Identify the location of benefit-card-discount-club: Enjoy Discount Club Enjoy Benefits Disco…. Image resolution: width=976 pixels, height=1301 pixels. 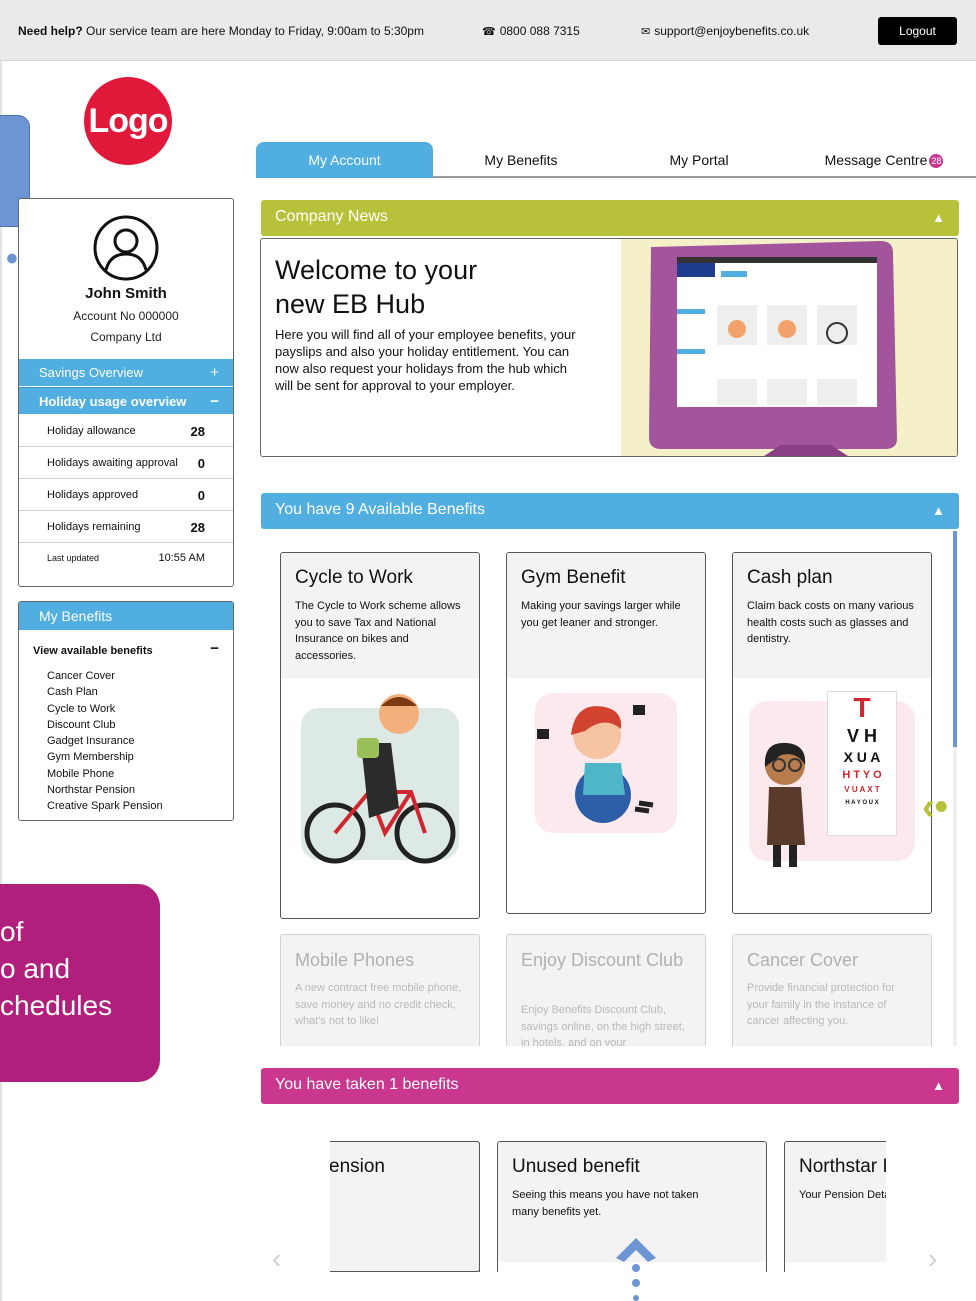
(606, 994).